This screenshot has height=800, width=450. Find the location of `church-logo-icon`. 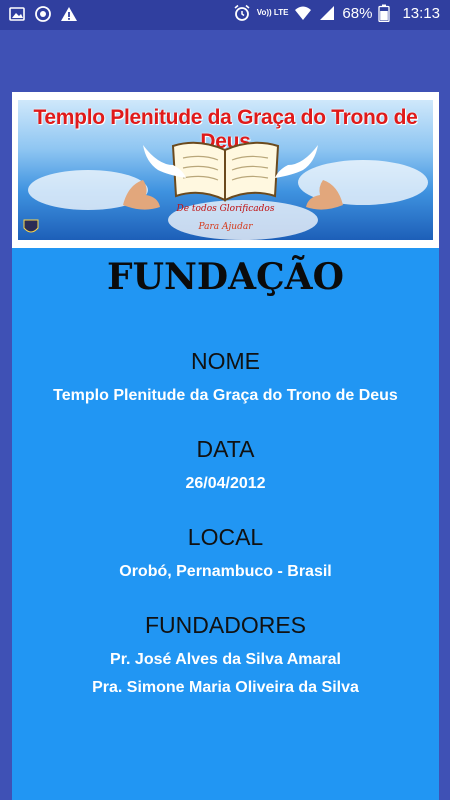

church-logo-icon is located at coordinates (31, 226).